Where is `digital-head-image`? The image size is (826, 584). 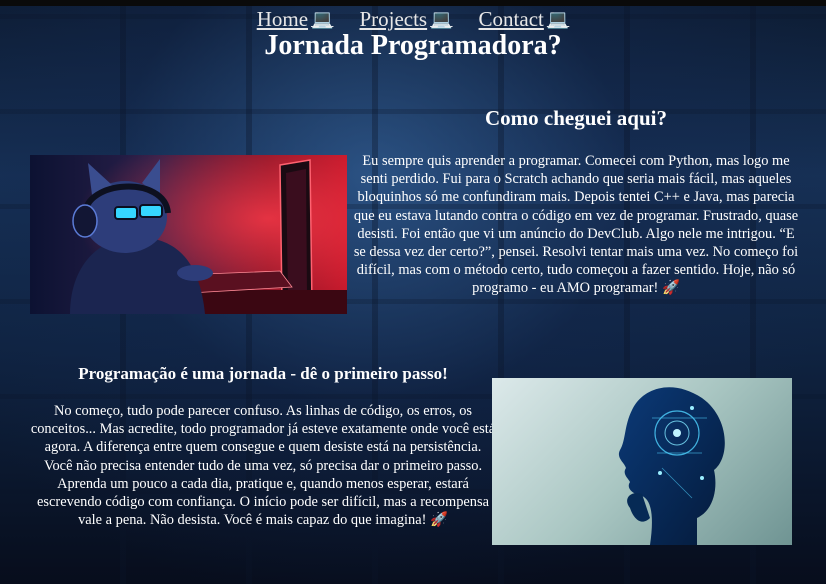
digital-head-image is located at coordinates (642, 461).